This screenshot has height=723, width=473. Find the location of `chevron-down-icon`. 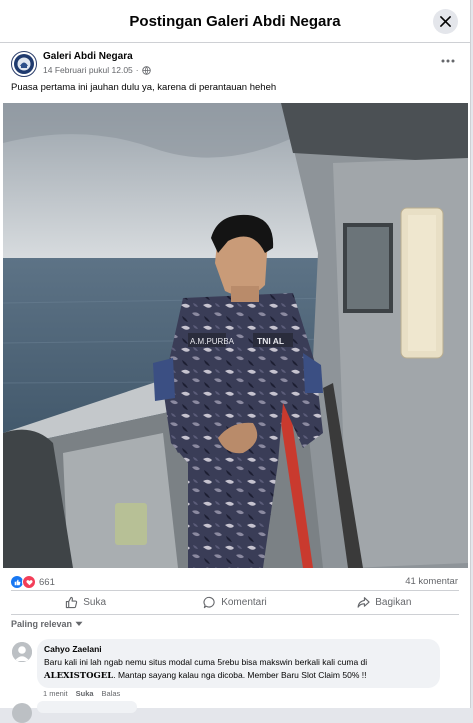

chevron-down-icon is located at coordinates (79, 623).